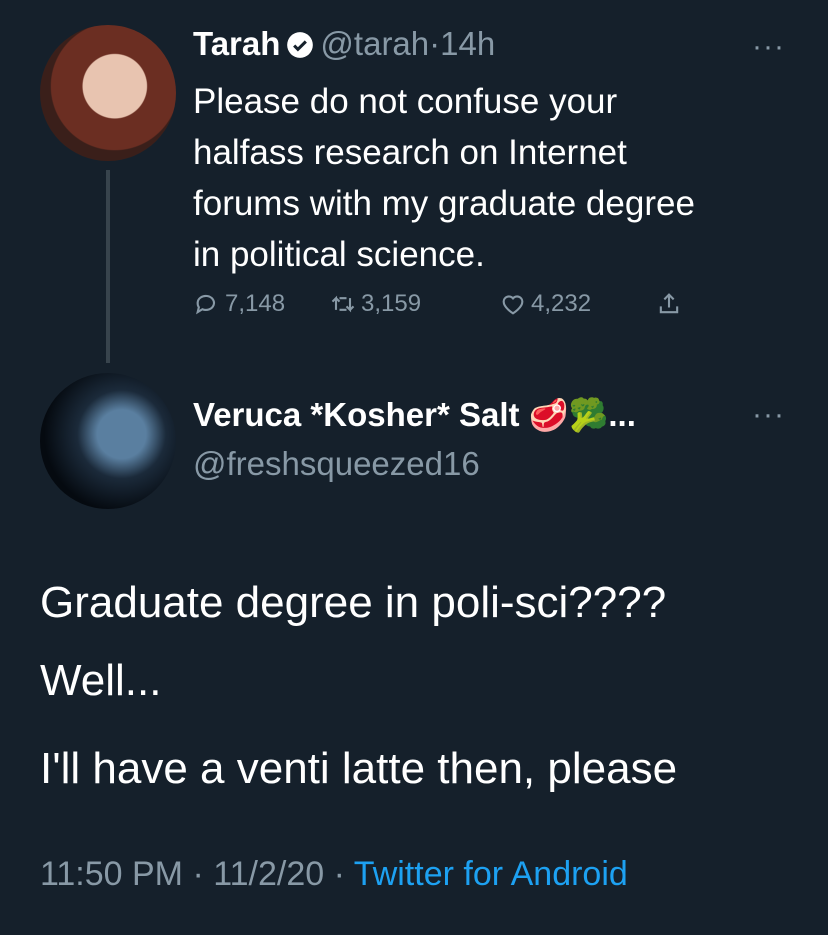 The height and width of the screenshot is (935, 828). I want to click on reply-text-line: Graduate degree in poli-sci????, so click(353, 602).